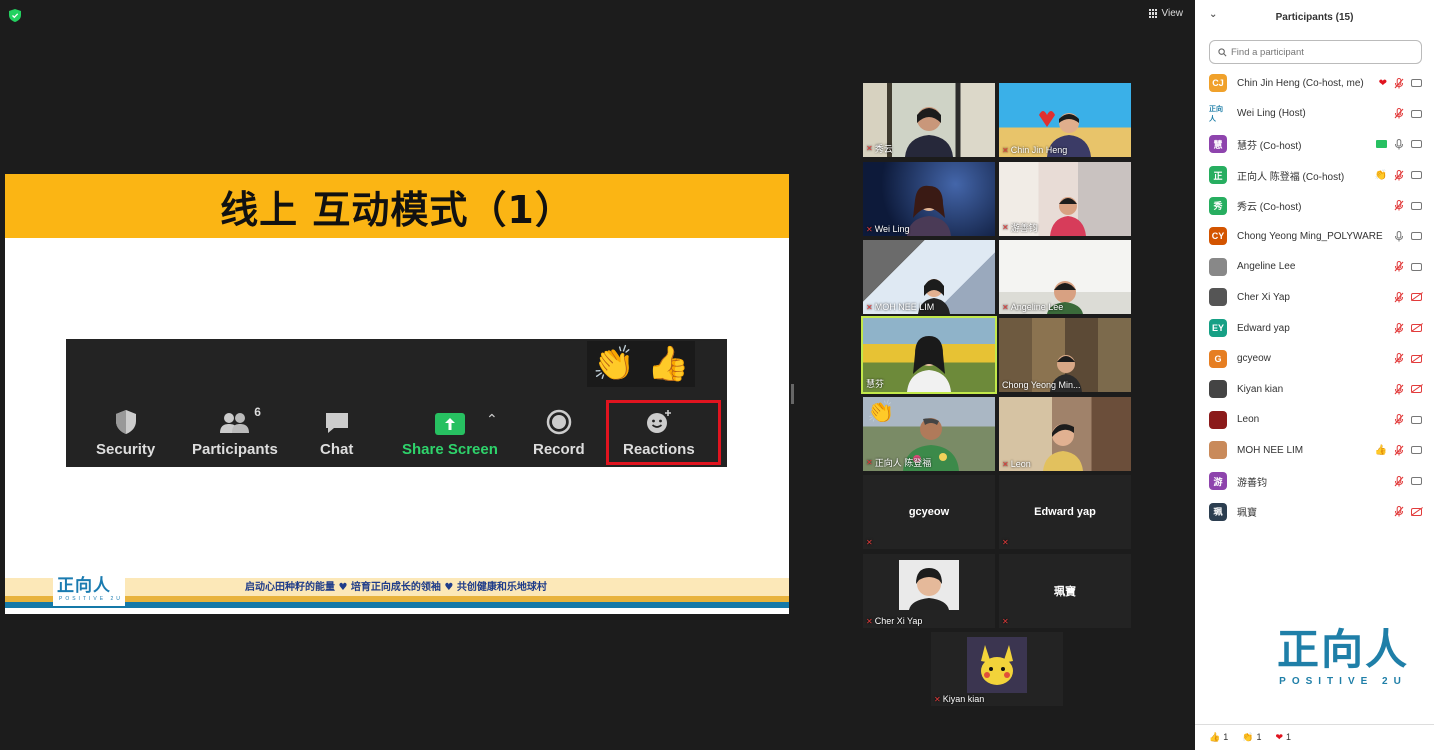  Describe the element at coordinates (875, 384) in the screenshot. I see `video-name: 慧芬` at that location.